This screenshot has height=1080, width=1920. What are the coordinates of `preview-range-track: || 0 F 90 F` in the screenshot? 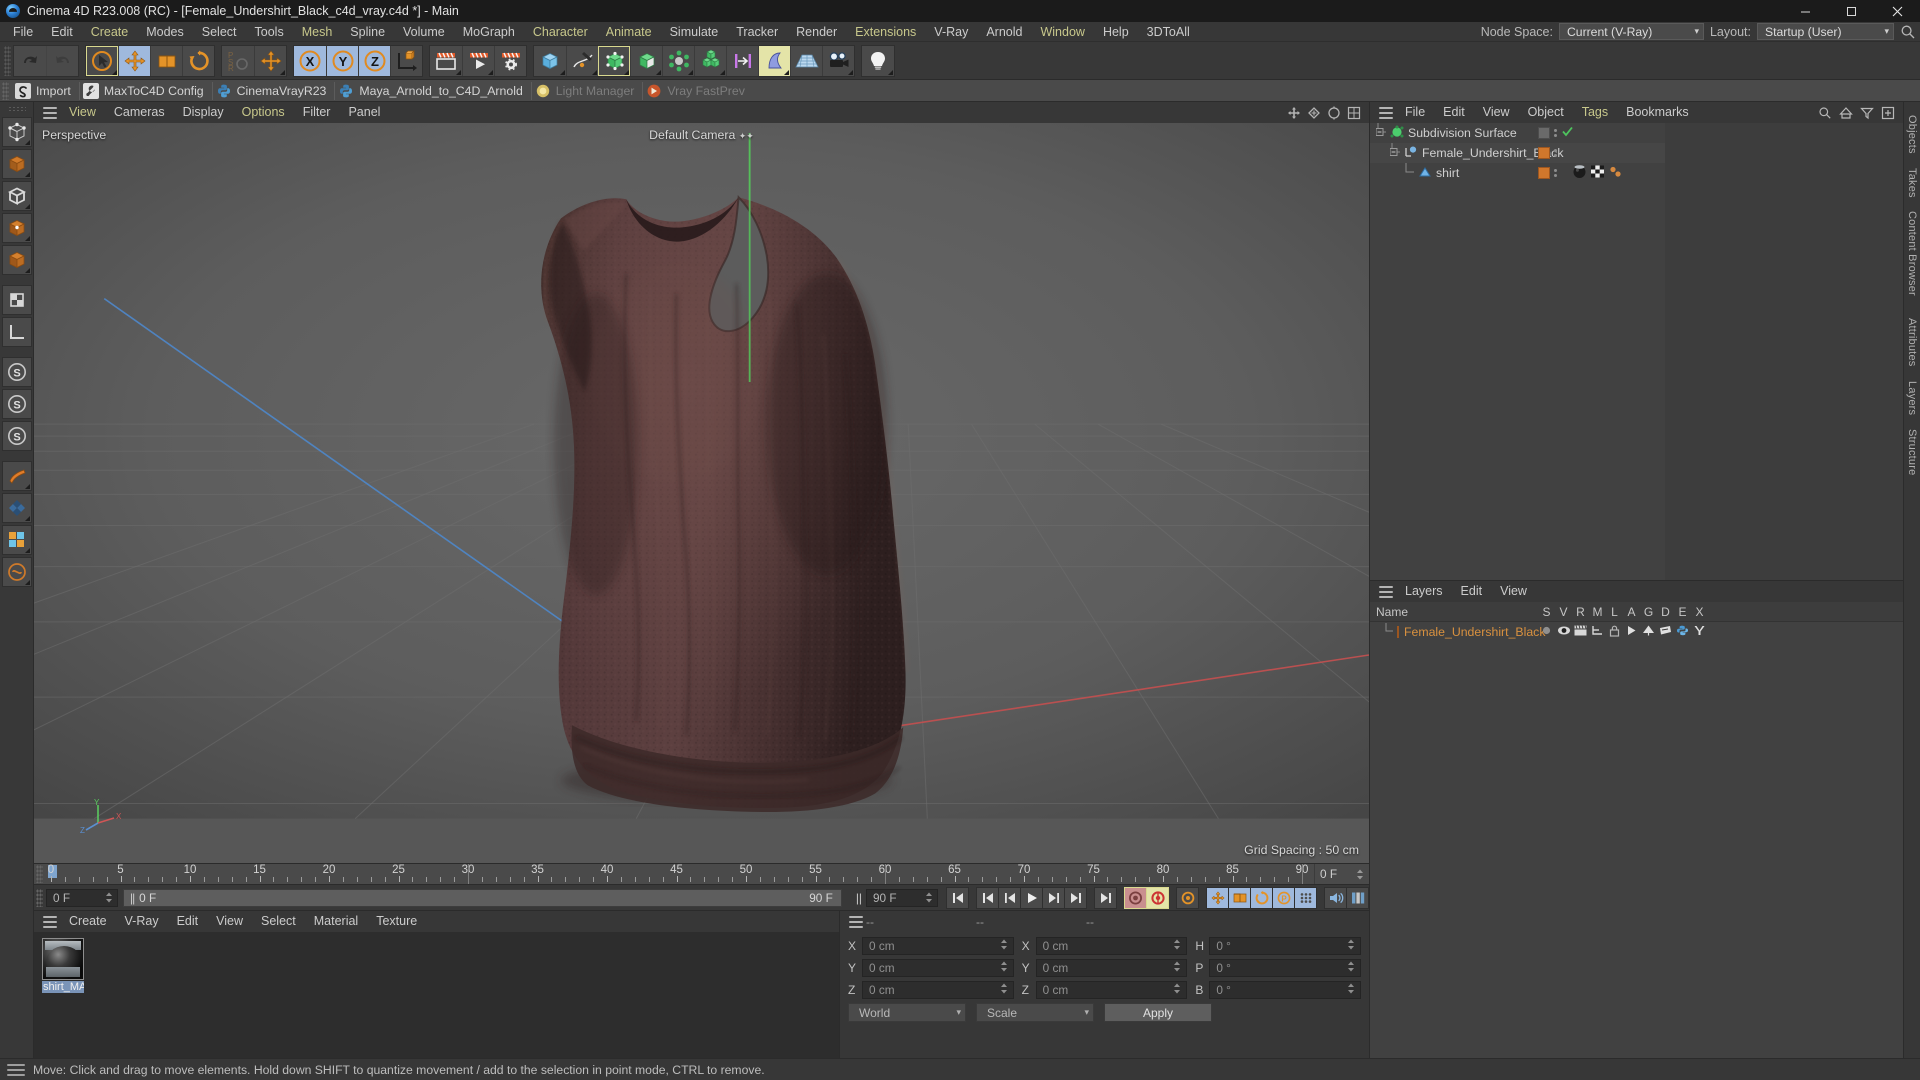 It's located at (482, 897).